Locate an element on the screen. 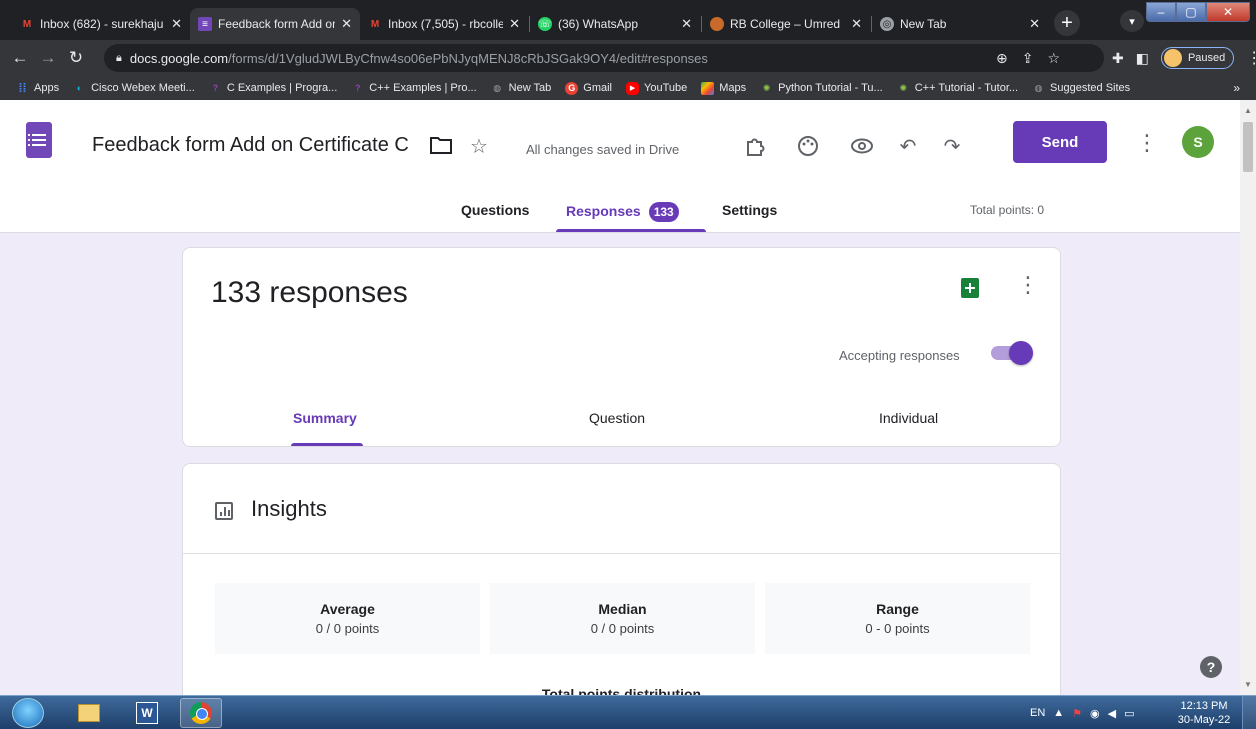 This screenshot has height=729, width=1256. subtab-summary: Summary is located at coordinates (325, 418).